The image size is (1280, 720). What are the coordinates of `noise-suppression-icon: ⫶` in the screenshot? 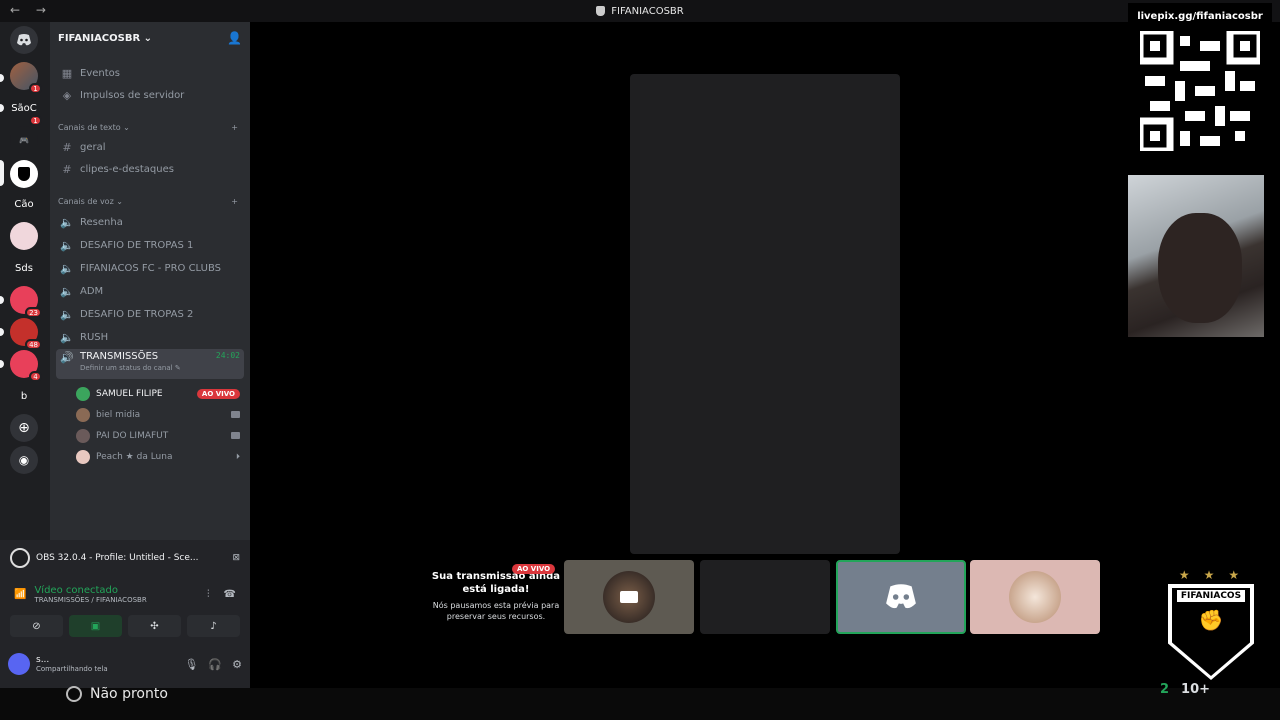 It's located at (208, 594).